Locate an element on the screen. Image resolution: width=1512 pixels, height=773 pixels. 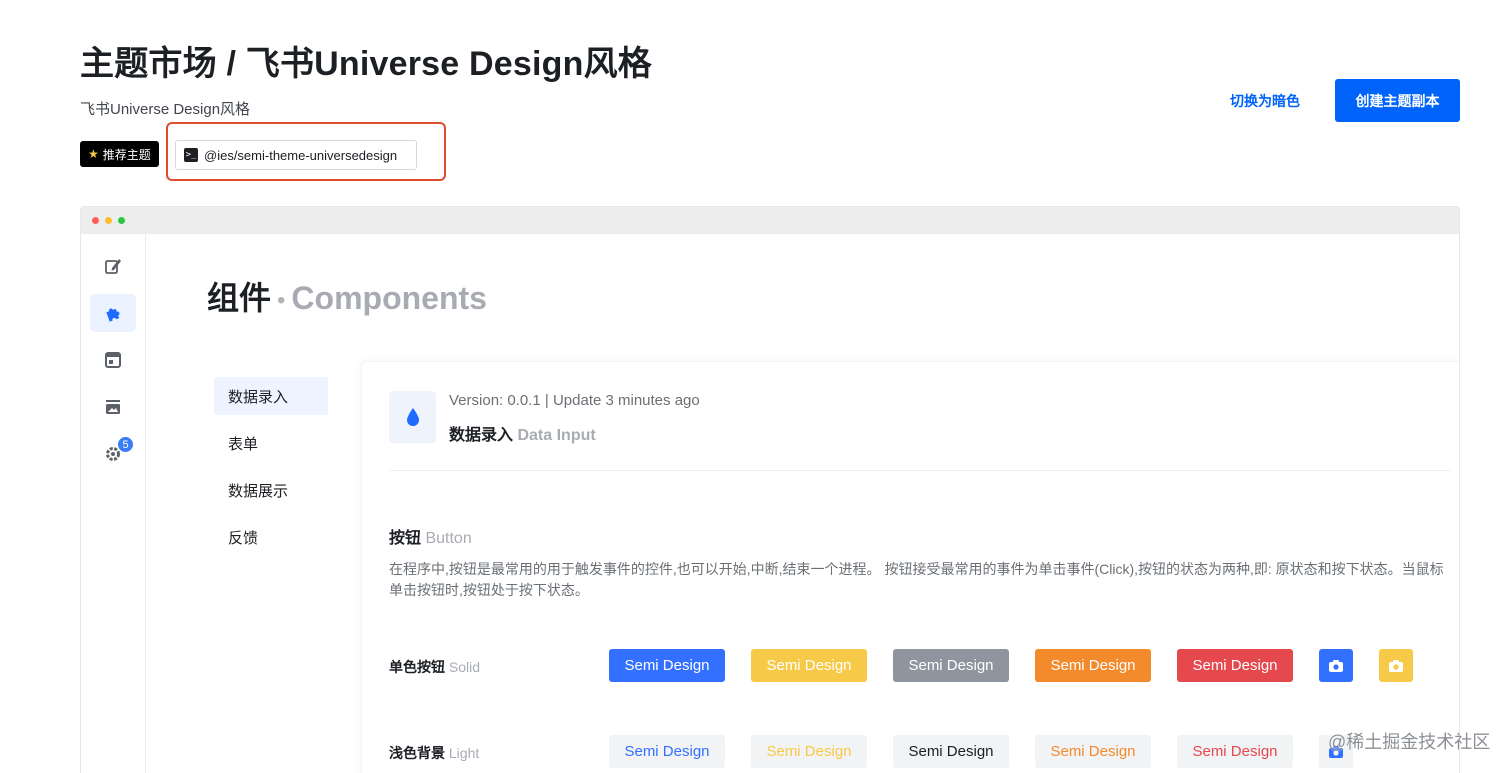
window-close-dot is located at coordinates (95, 220).